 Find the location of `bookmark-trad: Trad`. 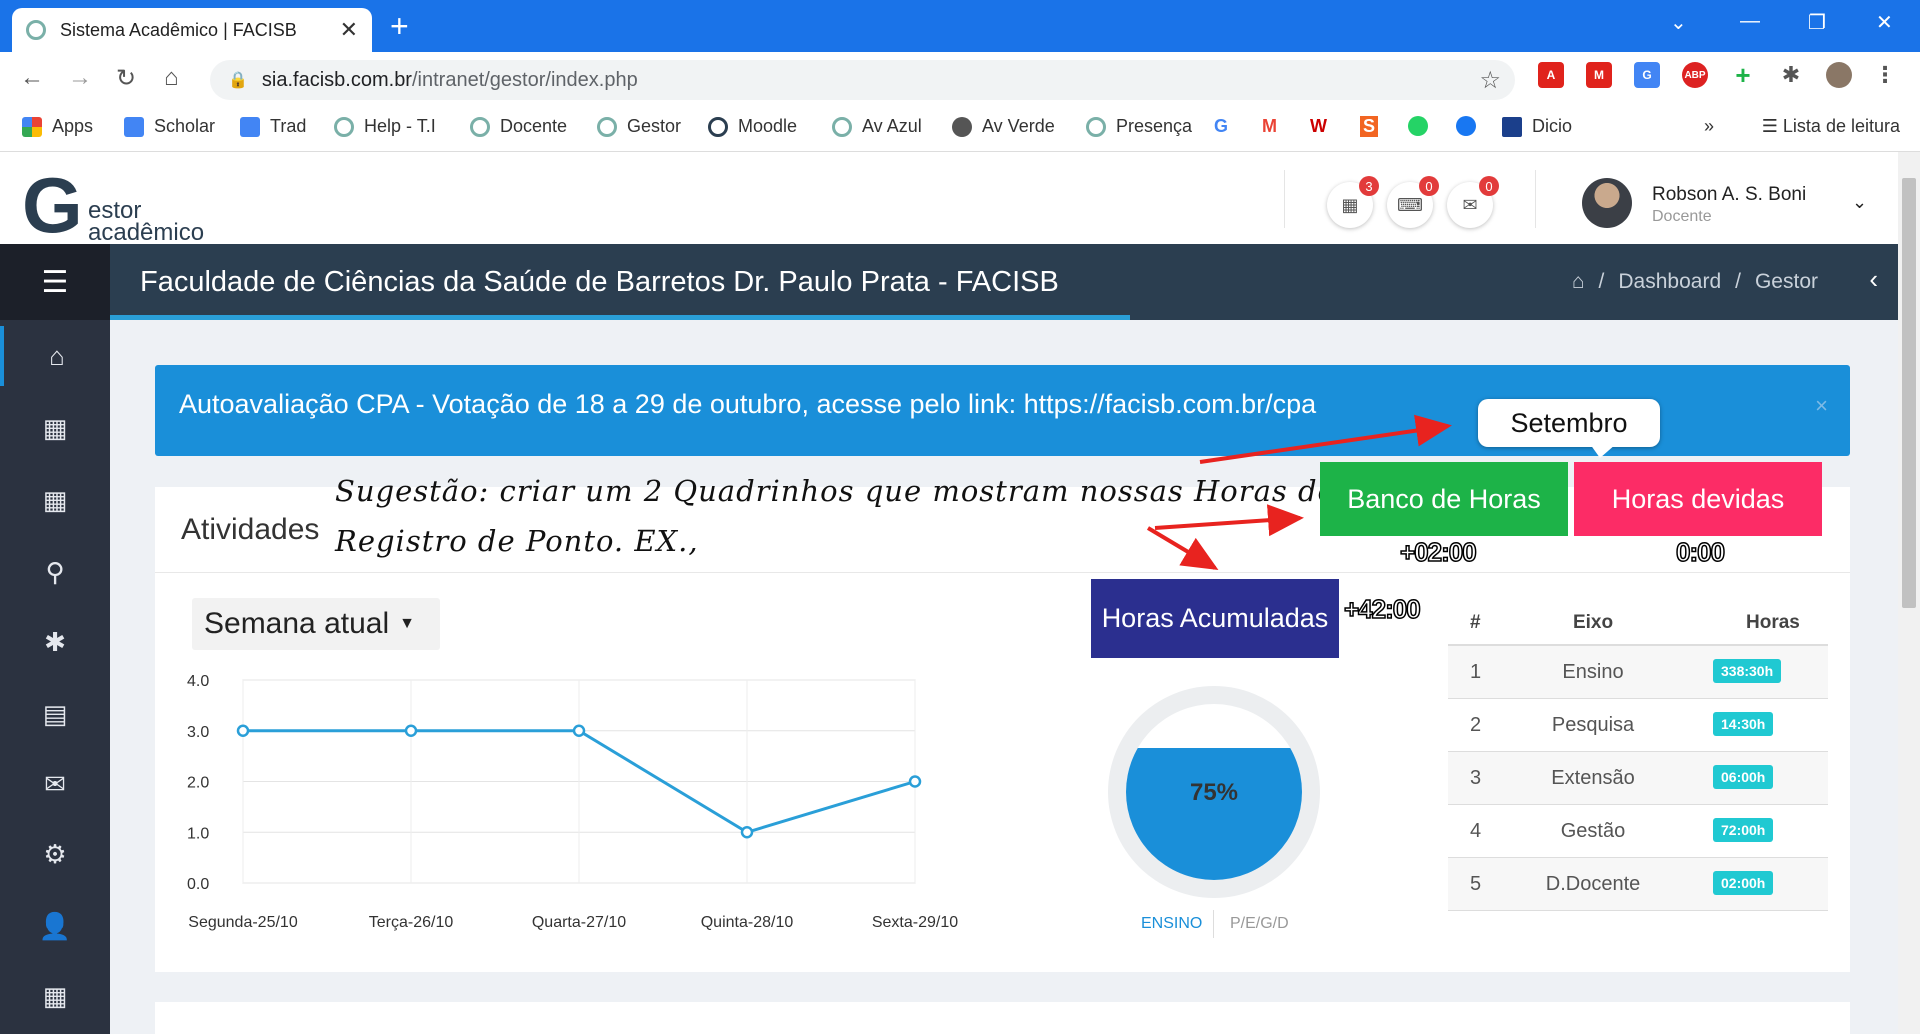

bookmark-trad: Trad is located at coordinates (273, 126).